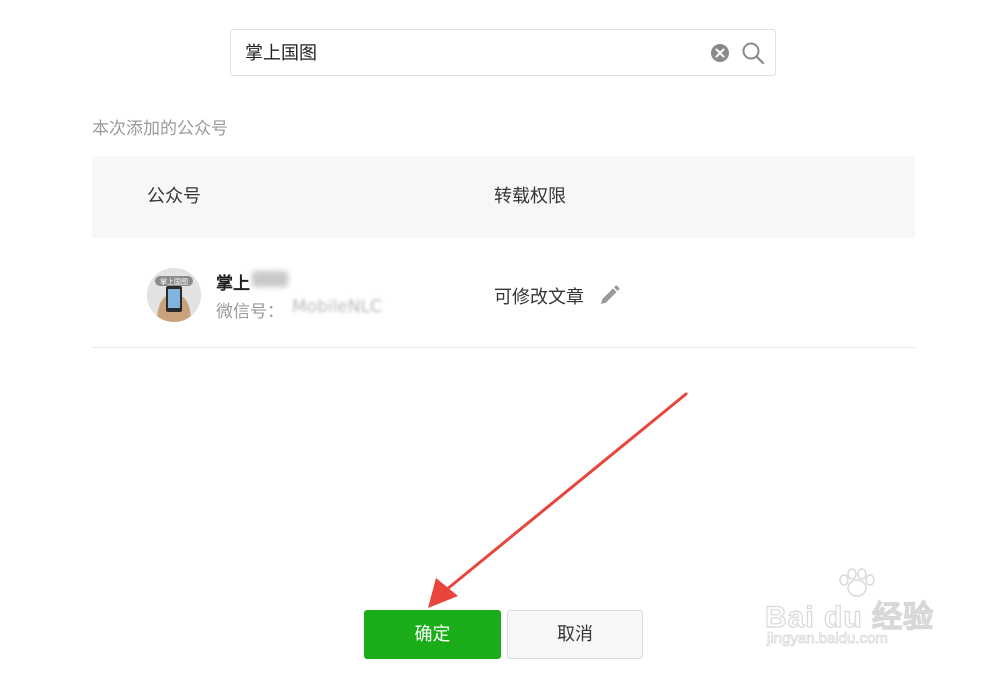 The height and width of the screenshot is (676, 1000). What do you see at coordinates (503, 52) in the screenshot?
I see `search-box: 掌上国图` at bounding box center [503, 52].